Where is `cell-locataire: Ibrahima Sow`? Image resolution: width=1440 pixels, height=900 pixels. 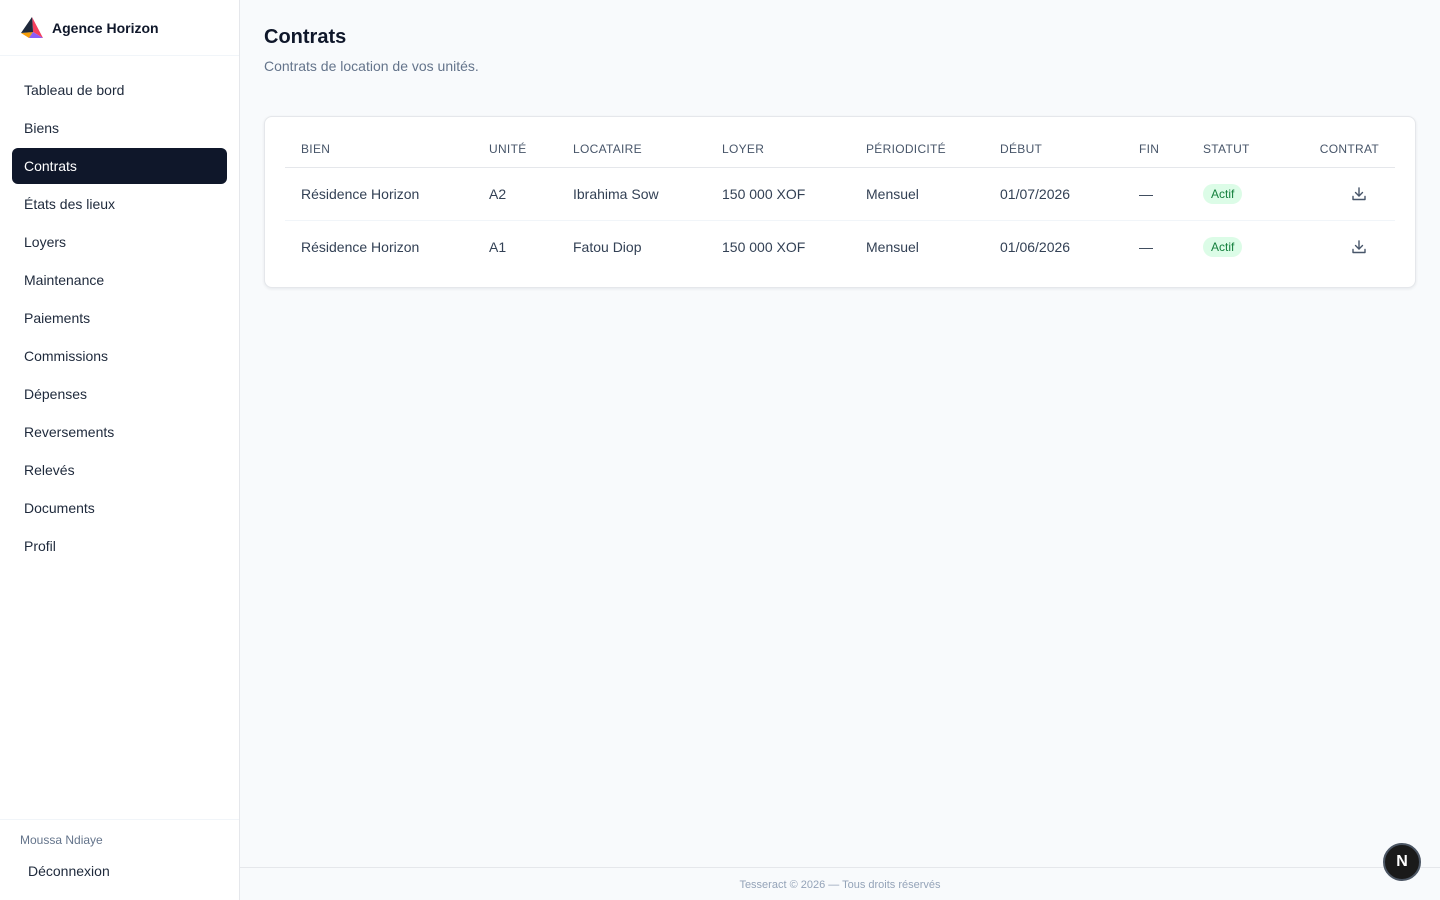
cell-locataire: Ibrahima Sow is located at coordinates (631, 194).